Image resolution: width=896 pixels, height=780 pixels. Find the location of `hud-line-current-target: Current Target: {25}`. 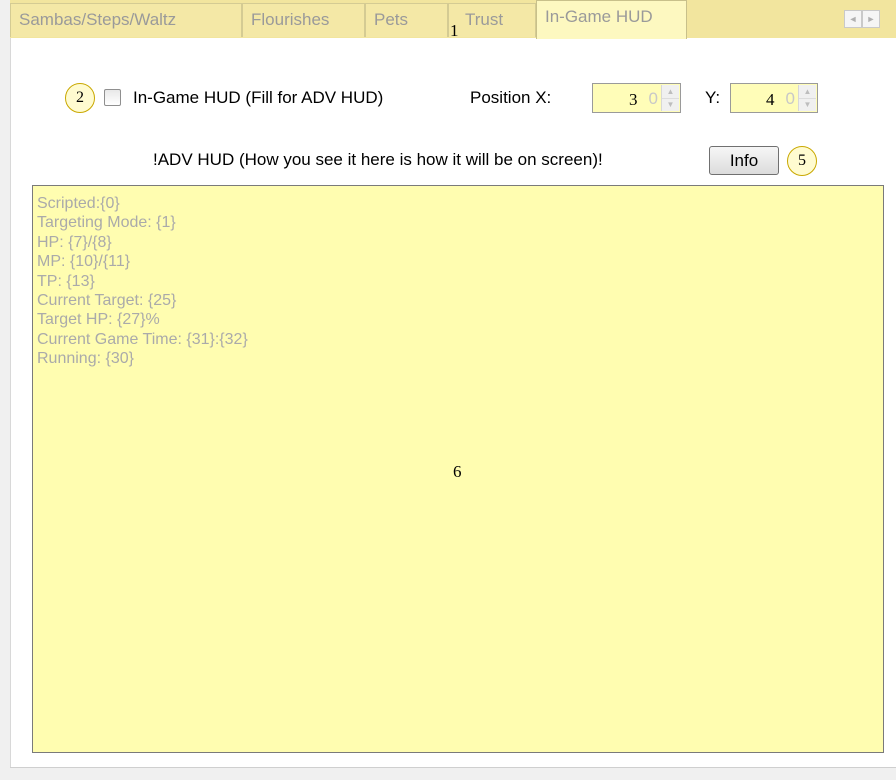

hud-line-current-target: Current Target: {25} is located at coordinates (107, 301).